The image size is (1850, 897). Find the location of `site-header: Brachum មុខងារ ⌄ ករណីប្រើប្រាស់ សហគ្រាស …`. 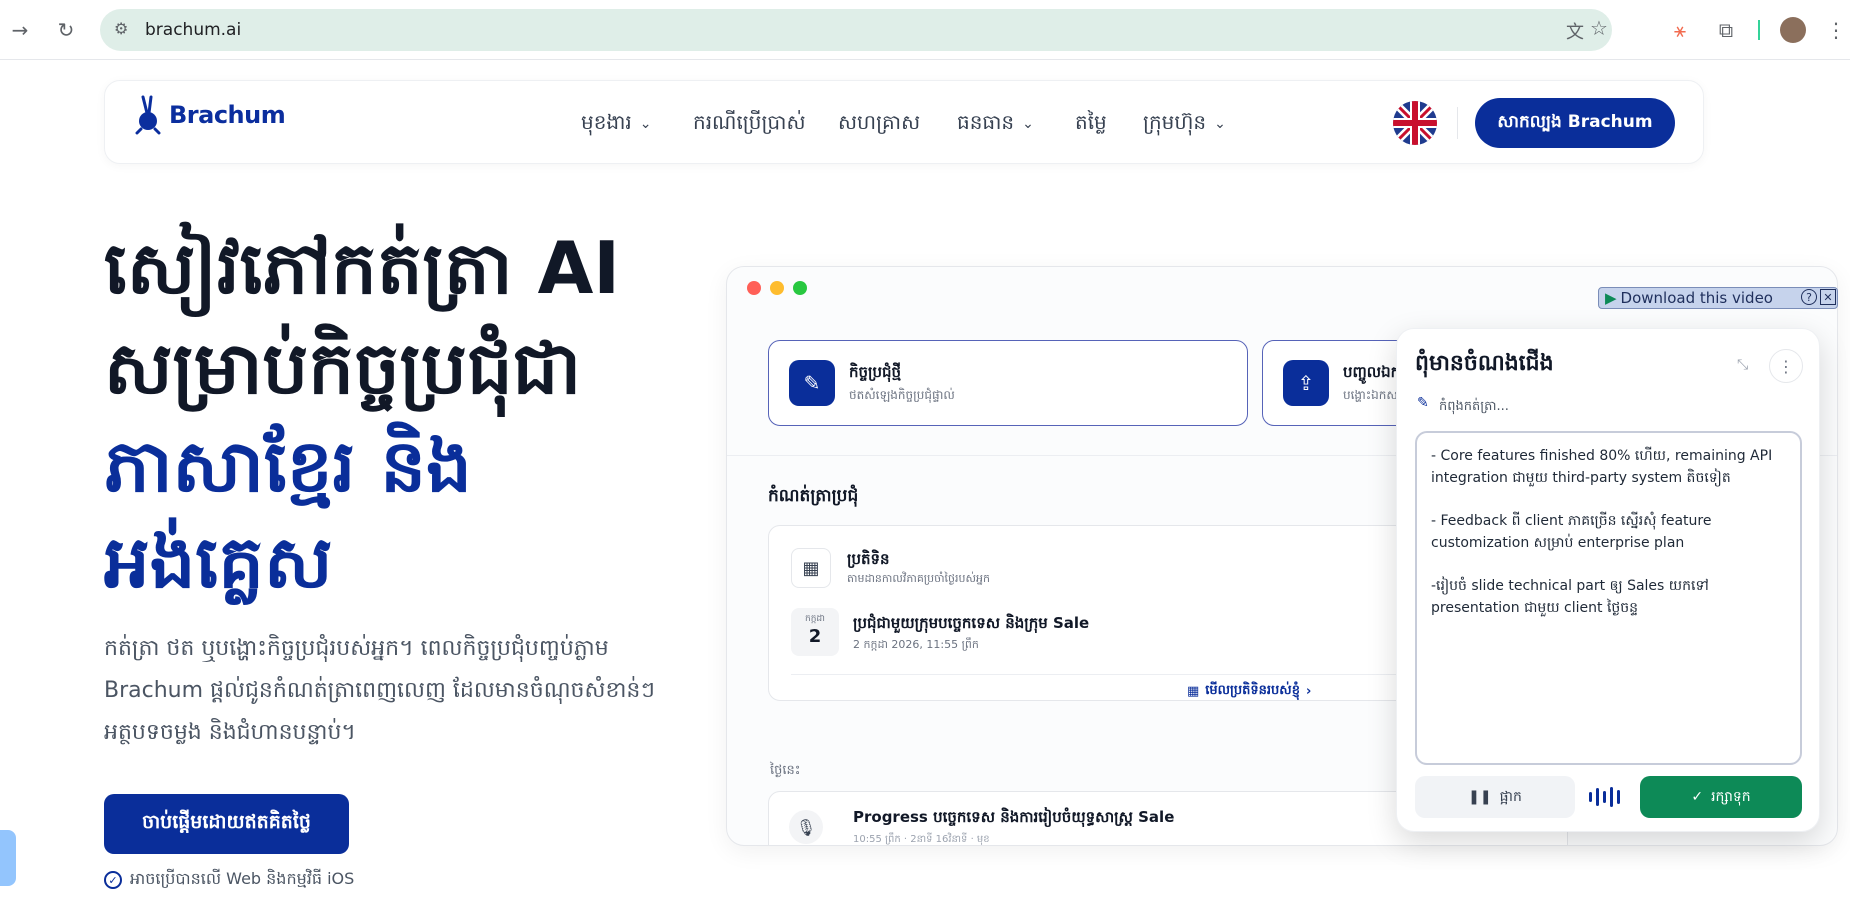

site-header: Brachum មុខងារ ⌄ ករណីប្រើប្រាស់ សហគ្រាស … is located at coordinates (904, 122).